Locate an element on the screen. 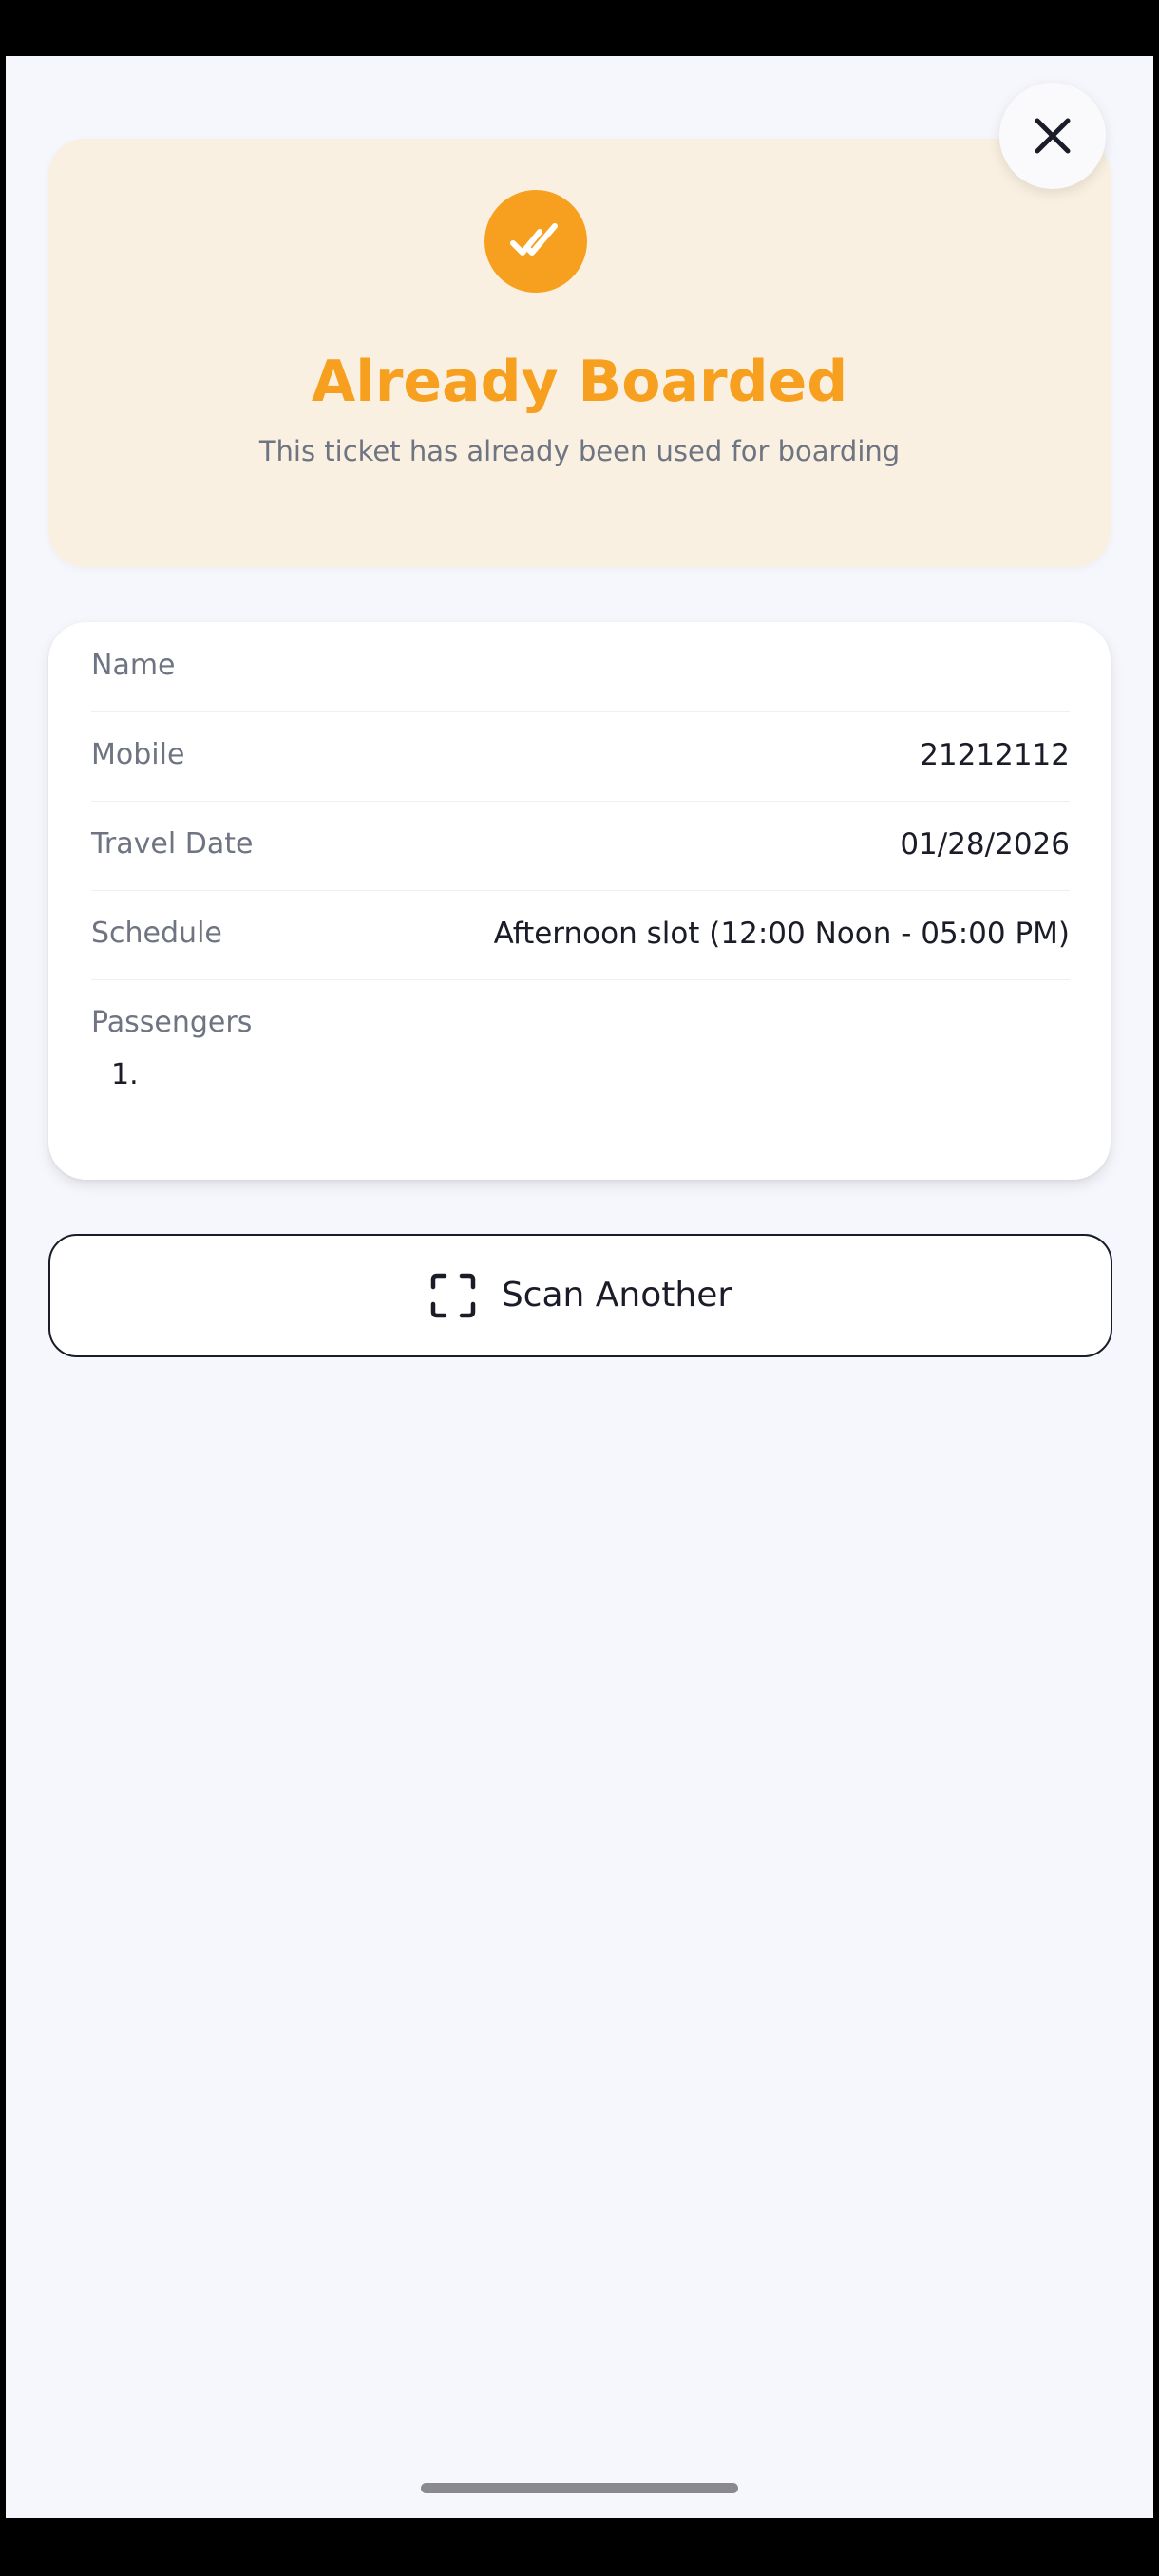 The height and width of the screenshot is (2576, 1159). passengers-label: Passengers is located at coordinates (172, 1022).